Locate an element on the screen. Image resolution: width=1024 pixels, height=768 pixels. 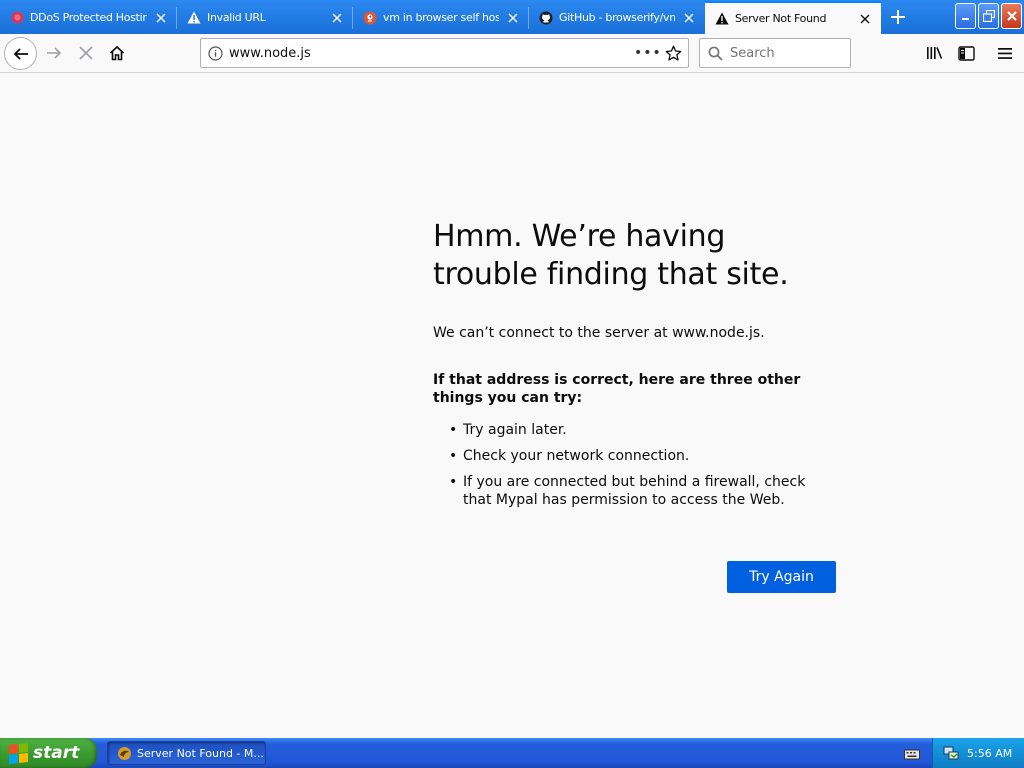
tab-vm-in-browser: vm in browser self host is located at coordinates (441, 17).